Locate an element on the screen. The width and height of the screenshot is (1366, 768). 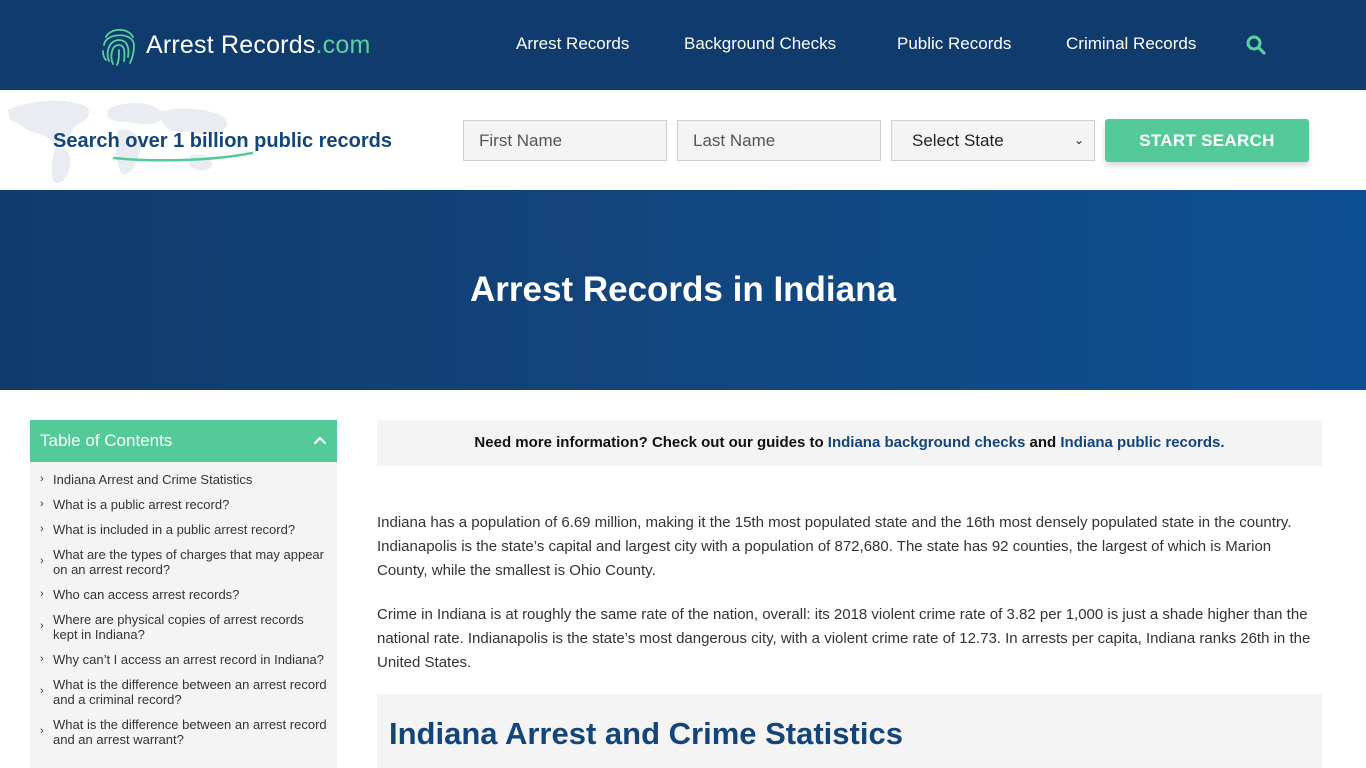
toc-title: Table of Contents is located at coordinates (106, 440).